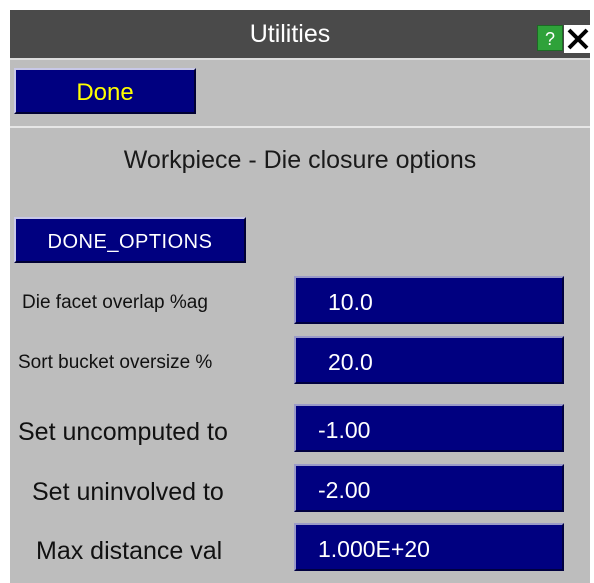  Describe the element at coordinates (128, 492) in the screenshot. I see `set-uninvolved-label: Set uninvolved to` at that location.